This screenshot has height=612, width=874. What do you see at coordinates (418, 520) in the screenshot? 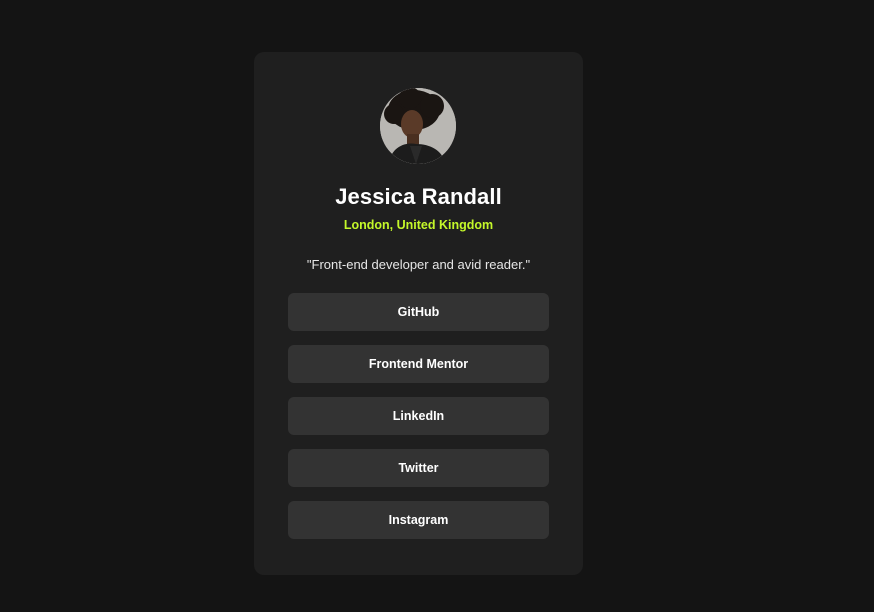
I see `instagram-link-button: Instagram` at bounding box center [418, 520].